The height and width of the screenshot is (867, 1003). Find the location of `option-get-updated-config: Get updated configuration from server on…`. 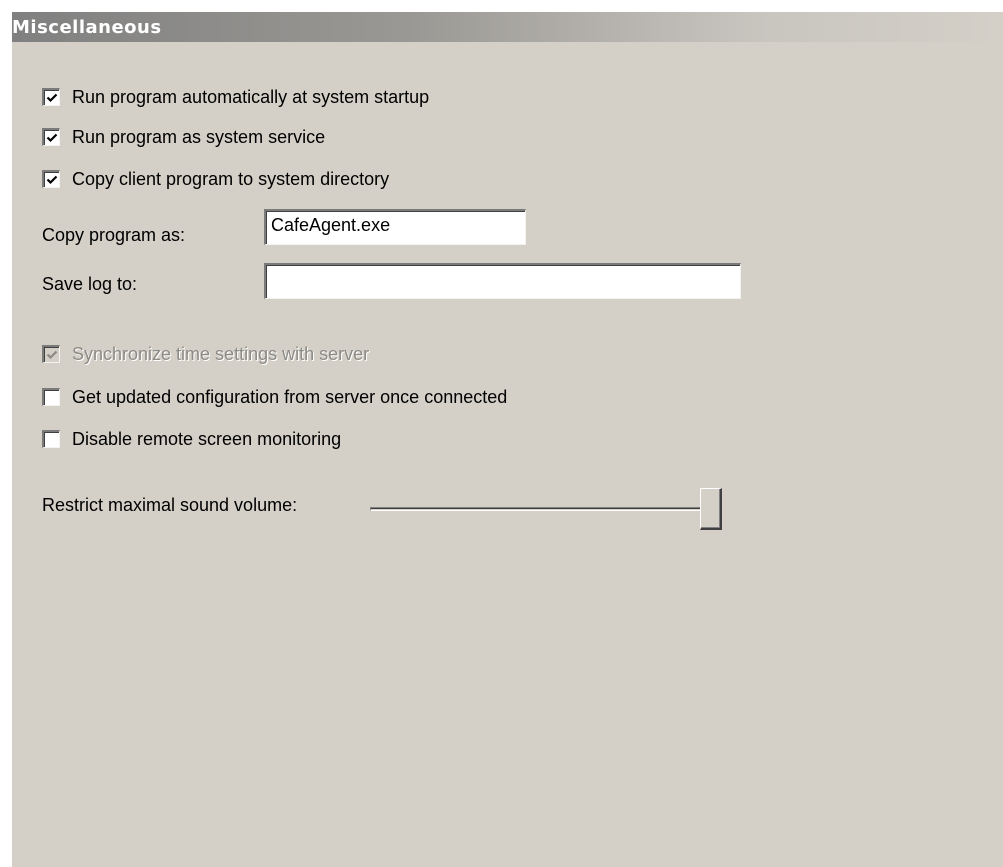

option-get-updated-config: Get updated configuration from server on… is located at coordinates (274, 397).